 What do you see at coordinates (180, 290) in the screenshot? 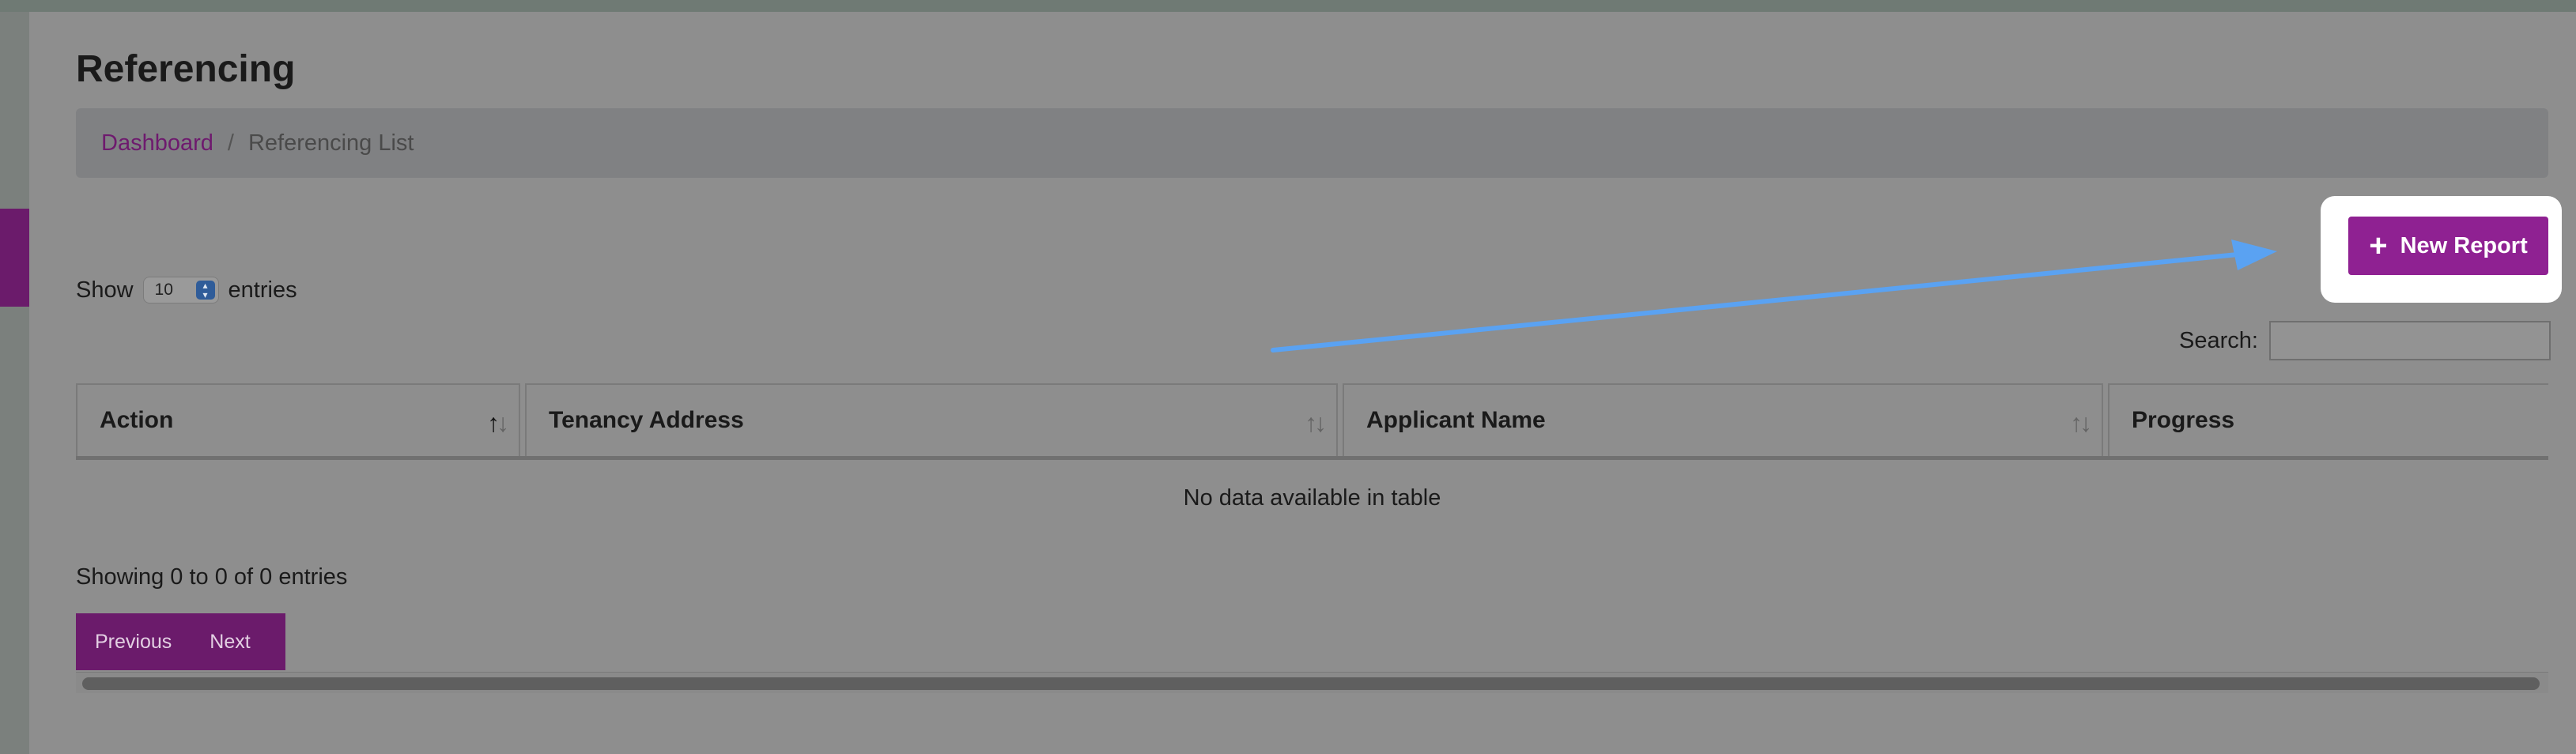
I see `entries-per-page-select: 10 ▴ ▾` at bounding box center [180, 290].